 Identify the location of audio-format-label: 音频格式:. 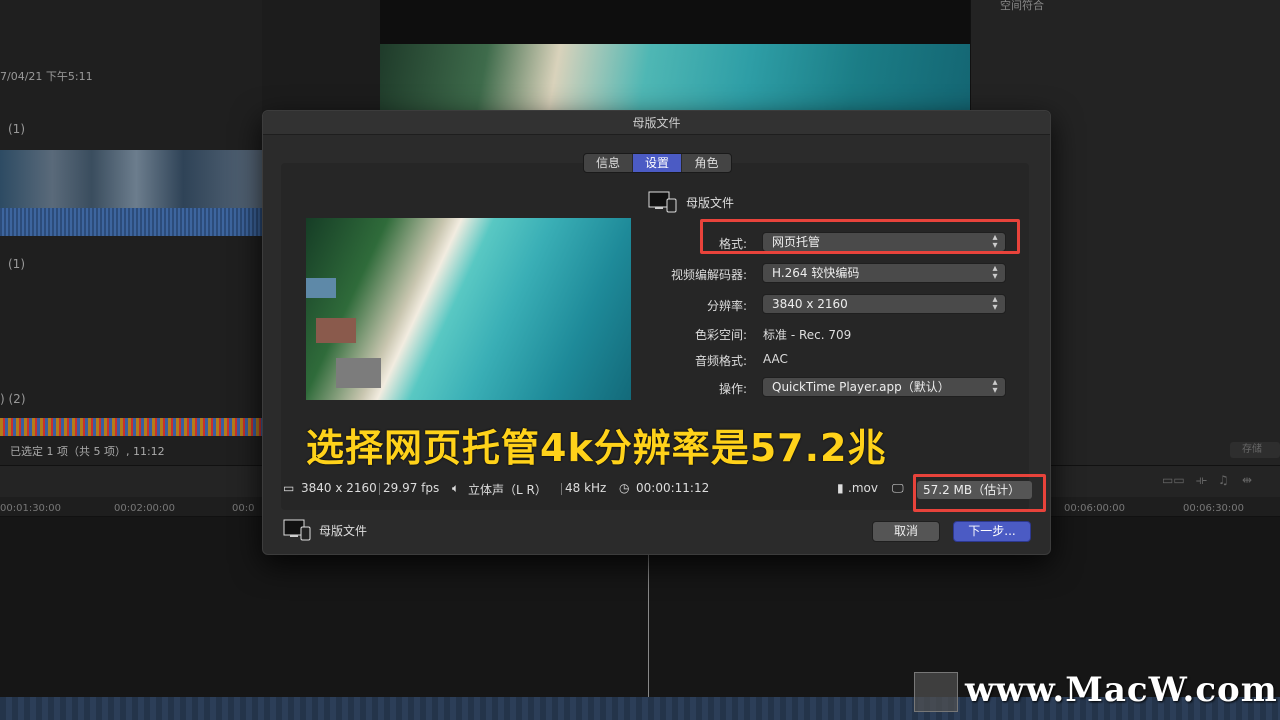
(720, 361).